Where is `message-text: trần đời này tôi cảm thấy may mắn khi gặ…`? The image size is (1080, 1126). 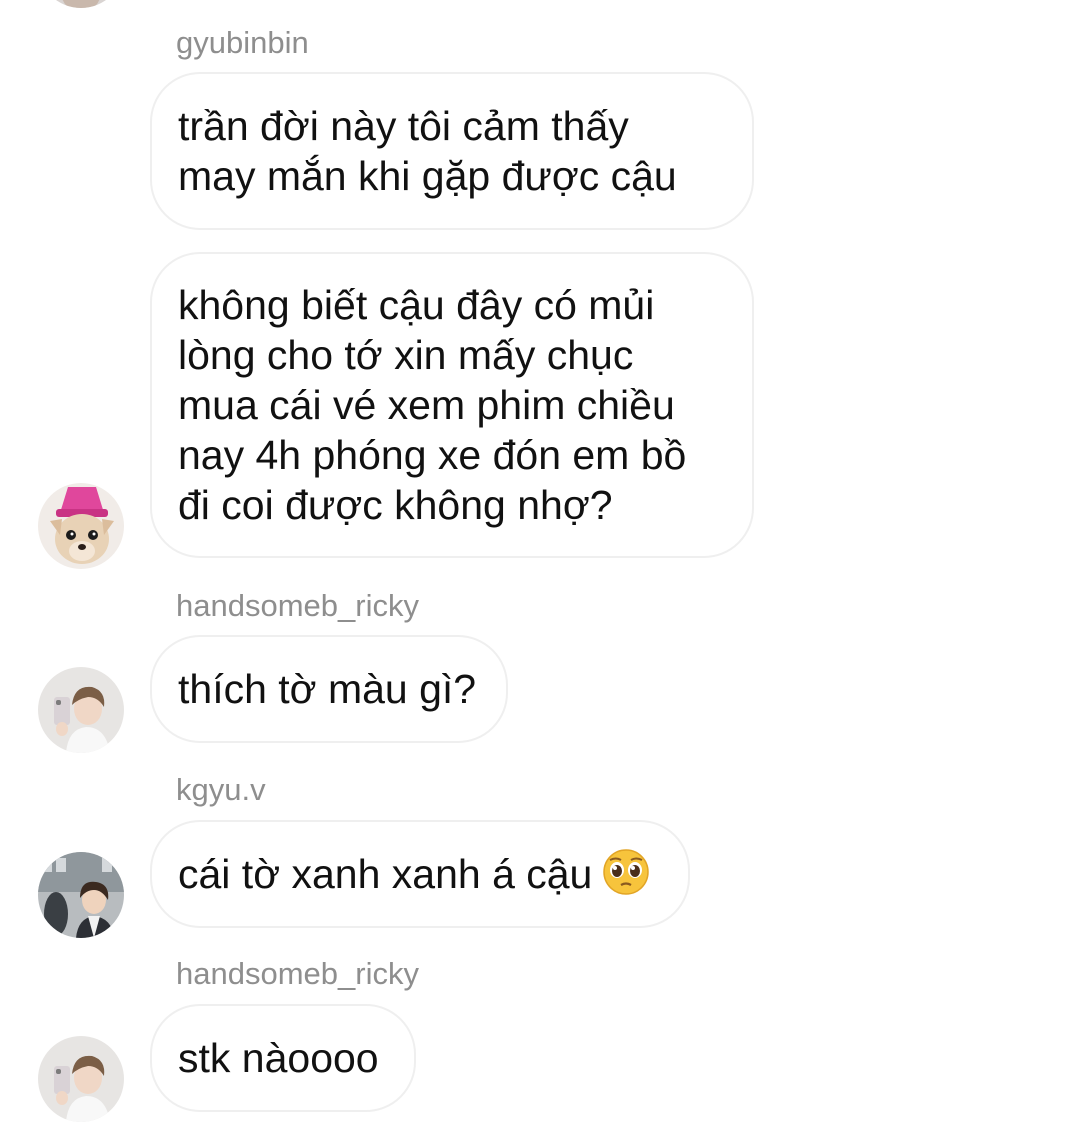 message-text: trần đời này tôi cảm thấy may mắn khi gặ… is located at coordinates (427, 151).